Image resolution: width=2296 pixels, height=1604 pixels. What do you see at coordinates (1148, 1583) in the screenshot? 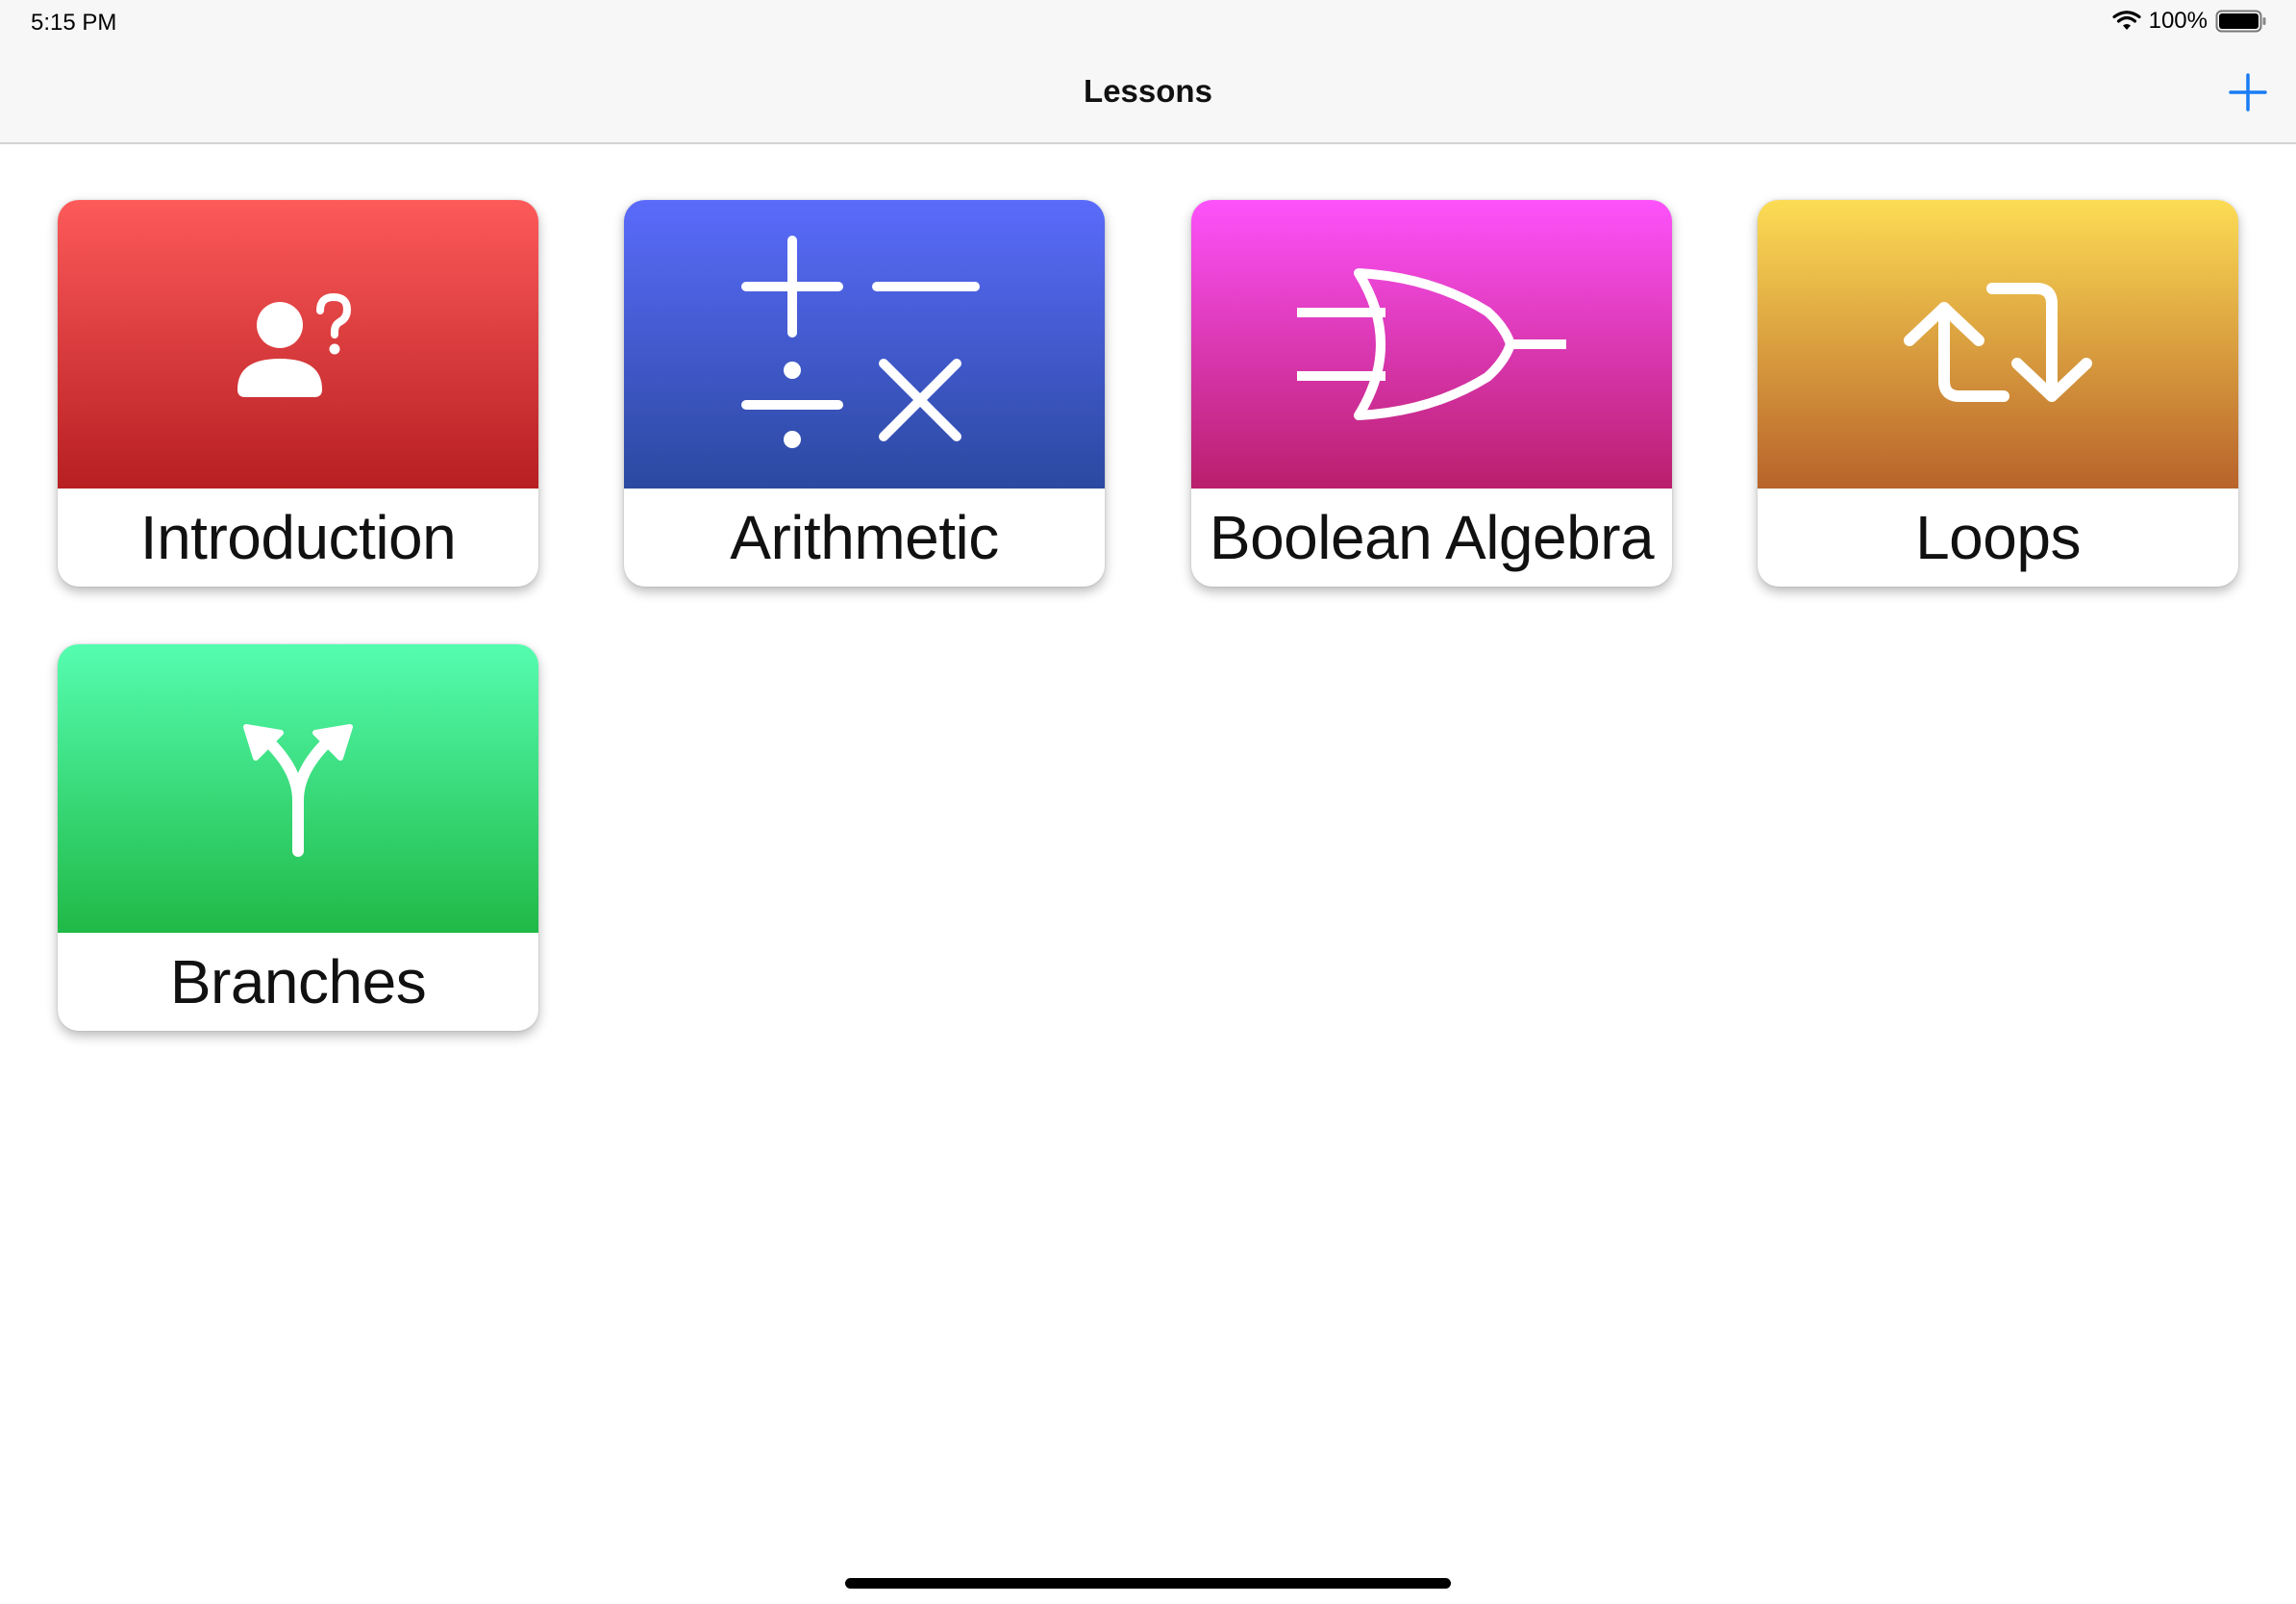
I see `home-indicator` at bounding box center [1148, 1583].